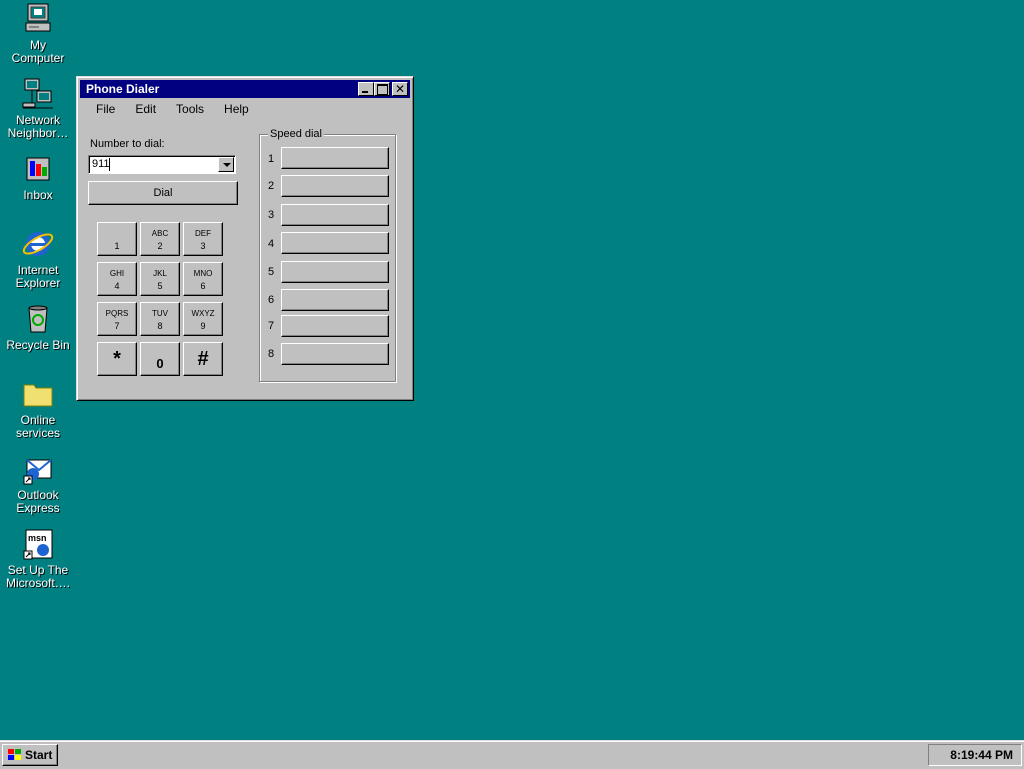  Describe the element at coordinates (160, 239) in the screenshot. I see `keypad-key-2: ABC 2` at that location.